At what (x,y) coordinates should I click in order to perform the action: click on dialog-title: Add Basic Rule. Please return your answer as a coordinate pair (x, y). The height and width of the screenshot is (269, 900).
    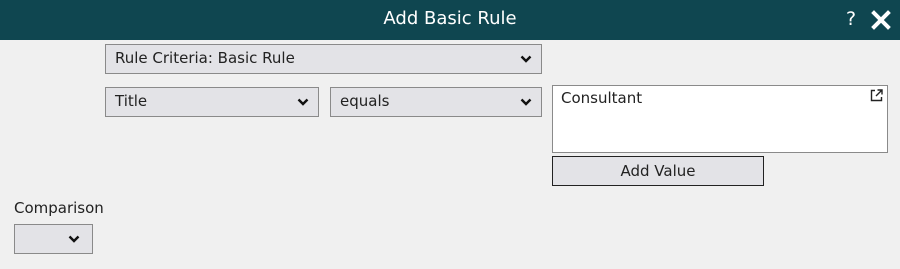
    Looking at the image, I should click on (450, 18).